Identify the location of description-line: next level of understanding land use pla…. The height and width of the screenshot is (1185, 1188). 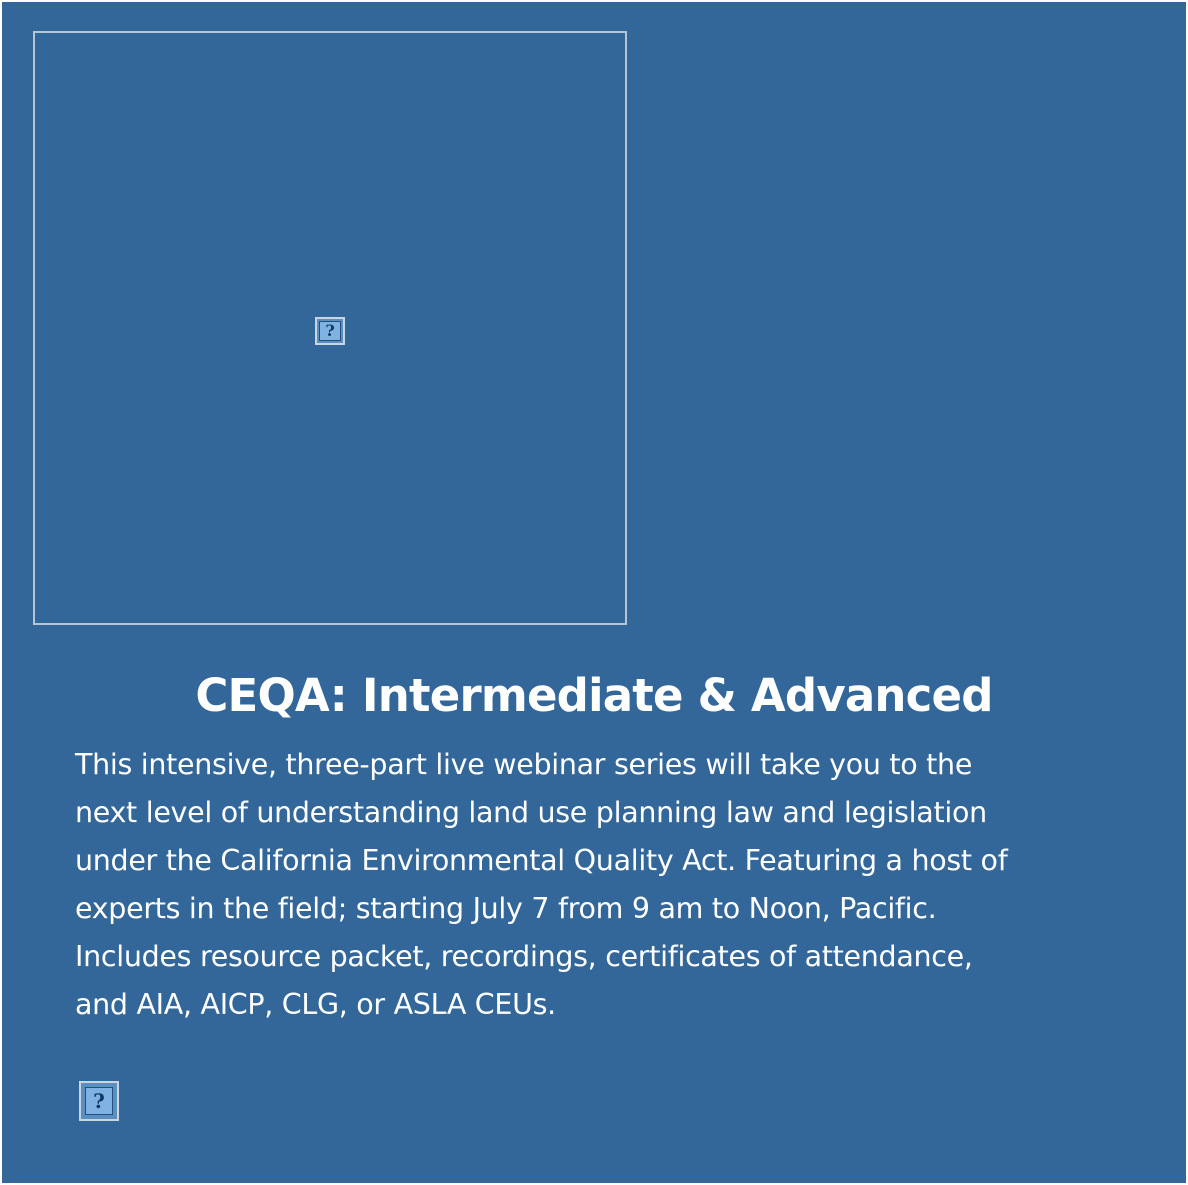
(531, 812).